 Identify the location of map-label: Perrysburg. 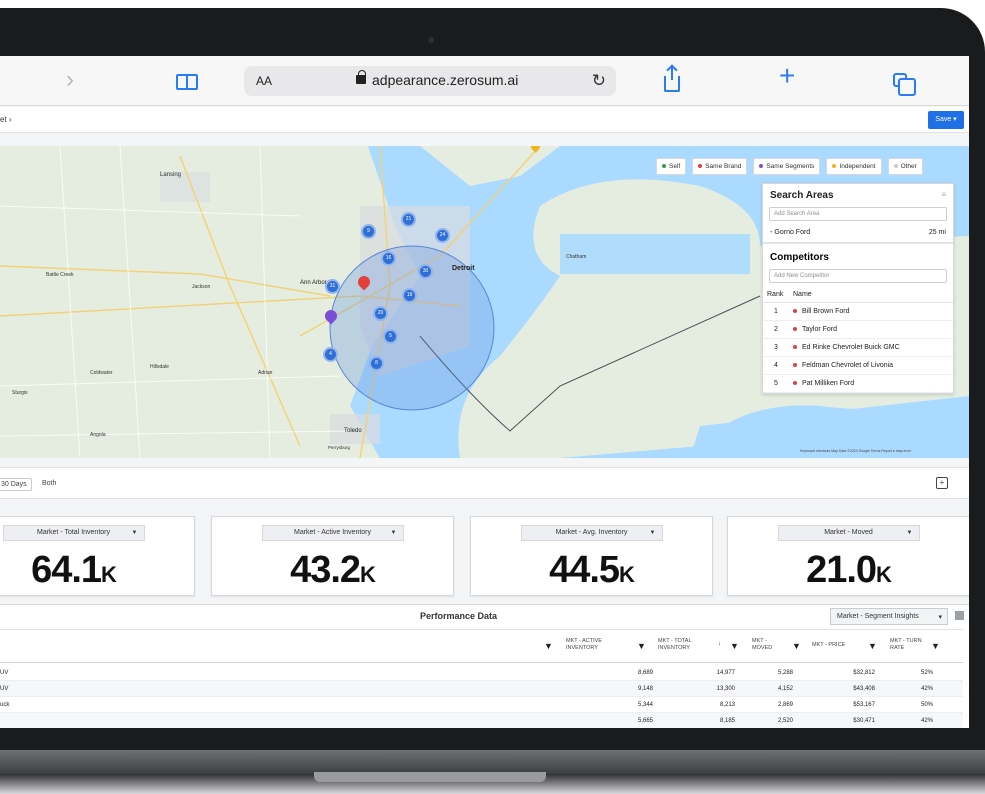
(339, 447).